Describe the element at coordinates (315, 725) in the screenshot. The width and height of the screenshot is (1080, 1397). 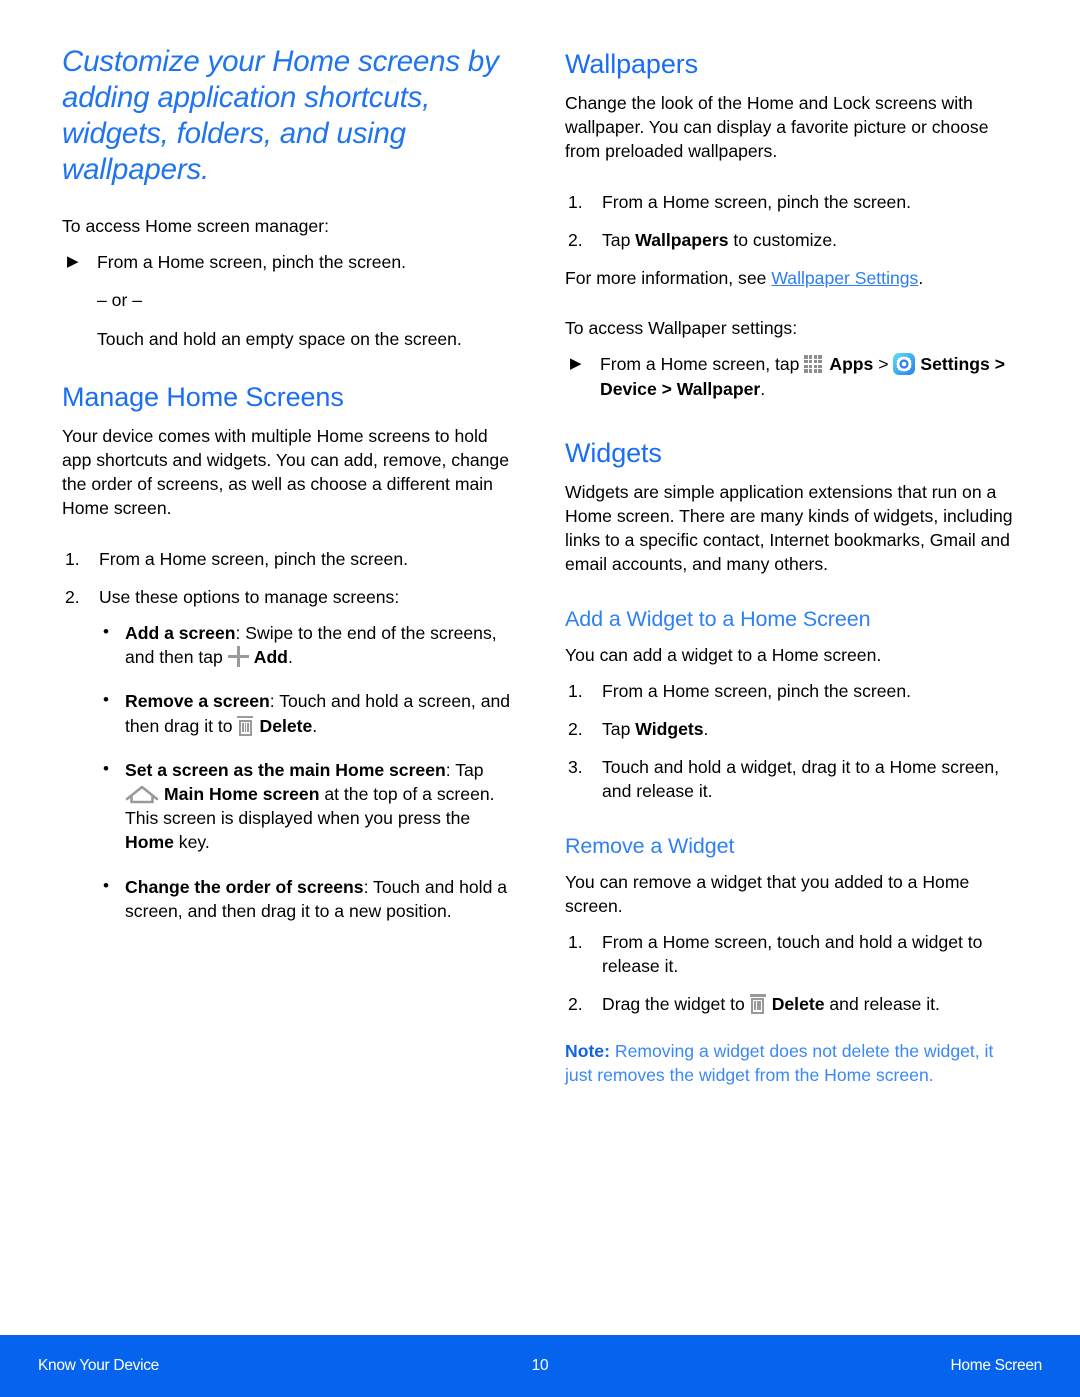
I see `option-remove-text-after: .` at that location.